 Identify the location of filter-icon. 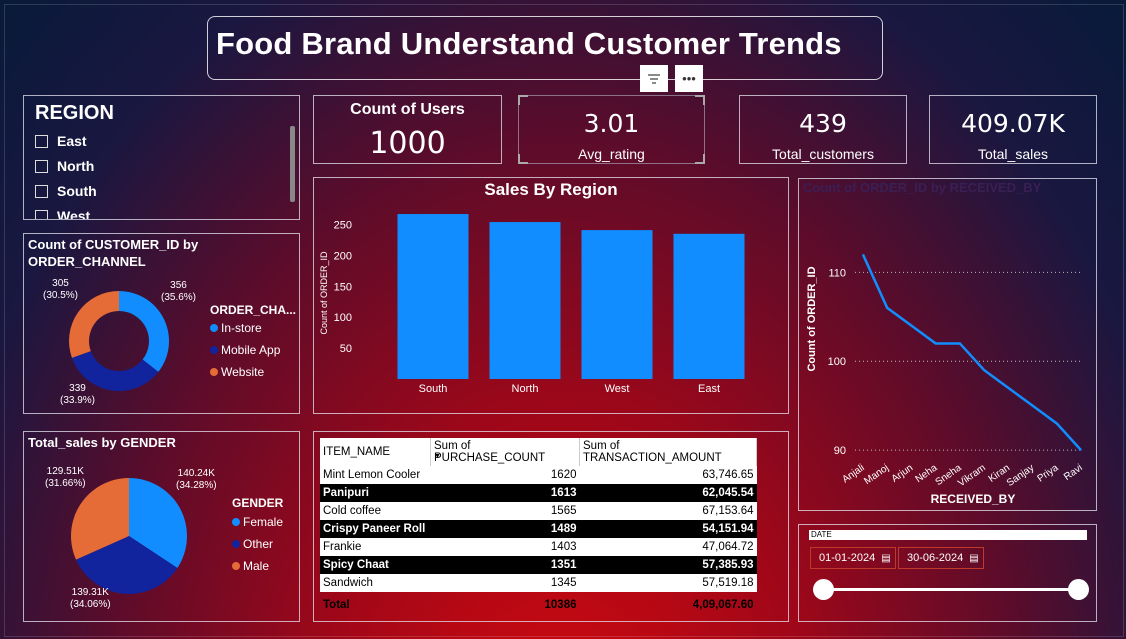
(654, 78).